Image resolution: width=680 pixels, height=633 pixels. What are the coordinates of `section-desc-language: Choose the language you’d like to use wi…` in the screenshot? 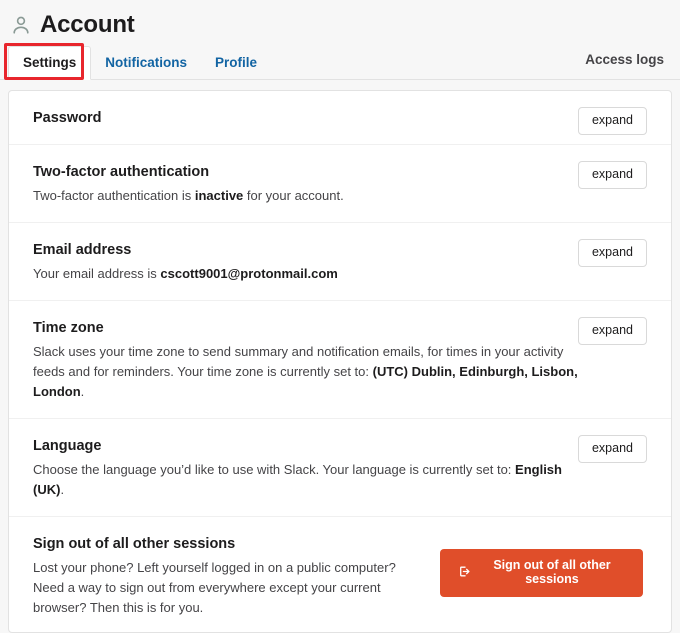 It's located at (313, 480).